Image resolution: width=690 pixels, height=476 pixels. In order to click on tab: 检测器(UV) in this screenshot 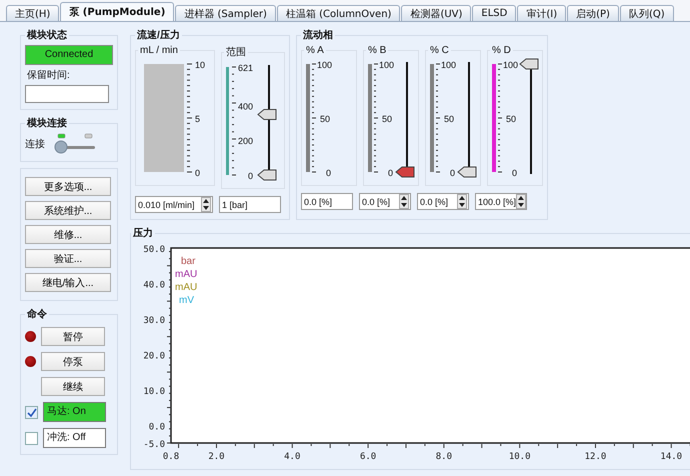, I will do `click(436, 13)`.